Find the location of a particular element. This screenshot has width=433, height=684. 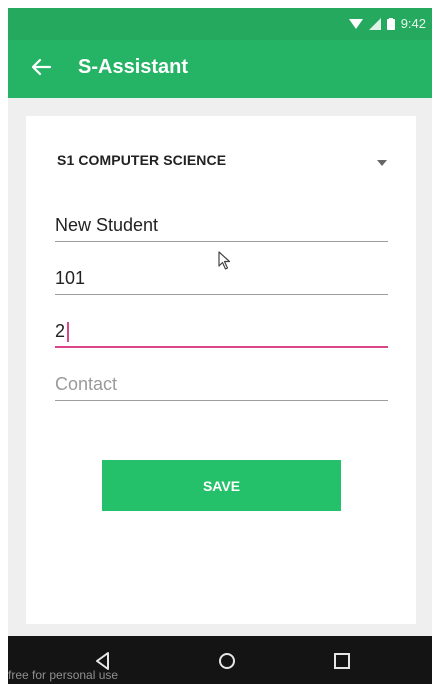

roll-number-value: 101 is located at coordinates (70, 278).